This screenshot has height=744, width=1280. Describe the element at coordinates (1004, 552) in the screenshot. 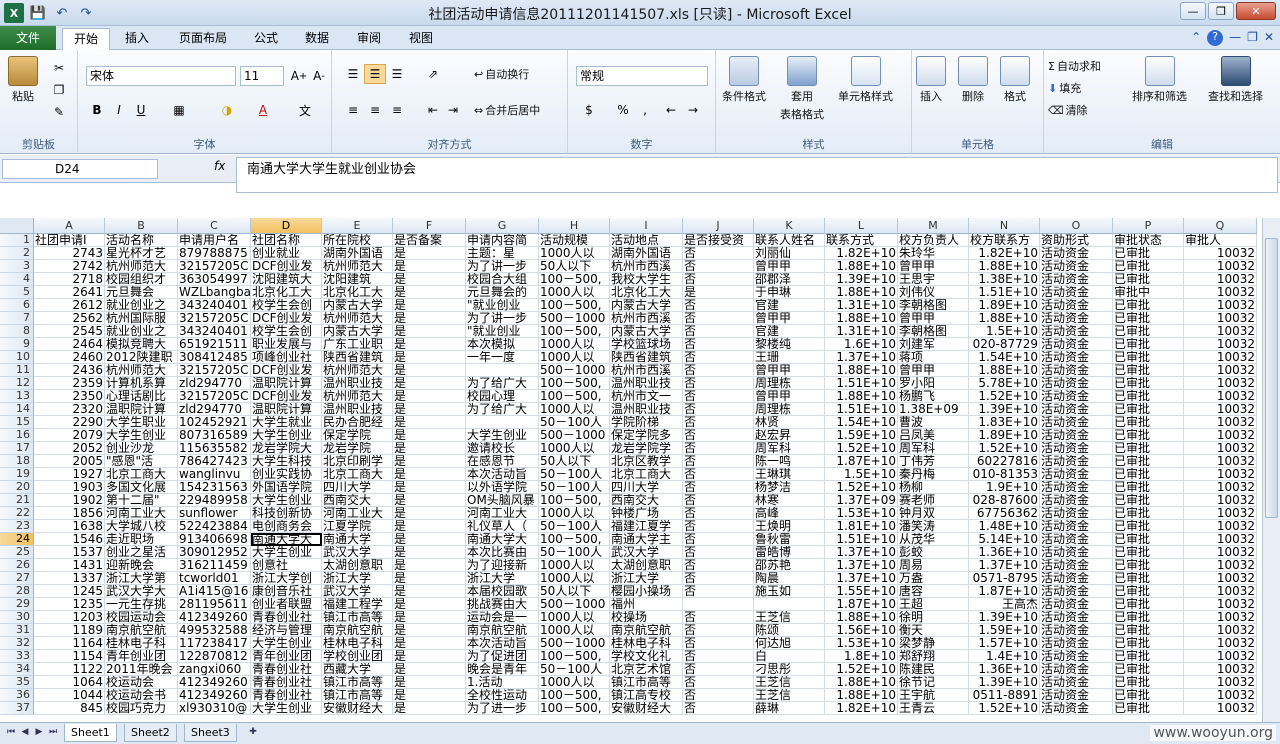

I see `cell: 1.36E+10` at that location.